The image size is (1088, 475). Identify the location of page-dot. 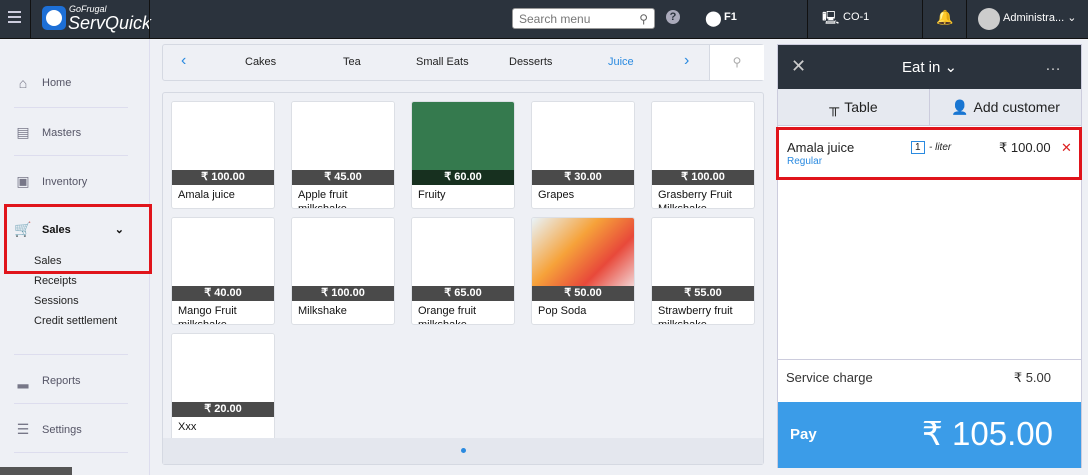
(463, 450).